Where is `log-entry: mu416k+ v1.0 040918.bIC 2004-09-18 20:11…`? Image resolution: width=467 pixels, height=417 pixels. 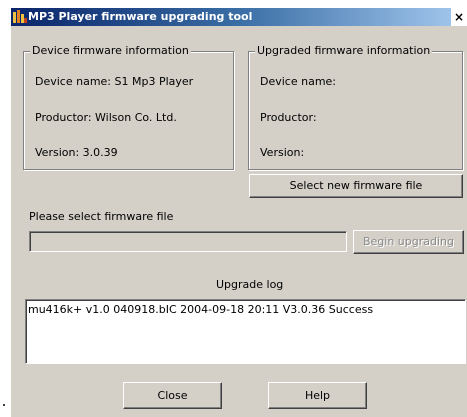 log-entry: mu416k+ v1.0 040918.bIC 2004-09-18 20:11… is located at coordinates (201, 309).